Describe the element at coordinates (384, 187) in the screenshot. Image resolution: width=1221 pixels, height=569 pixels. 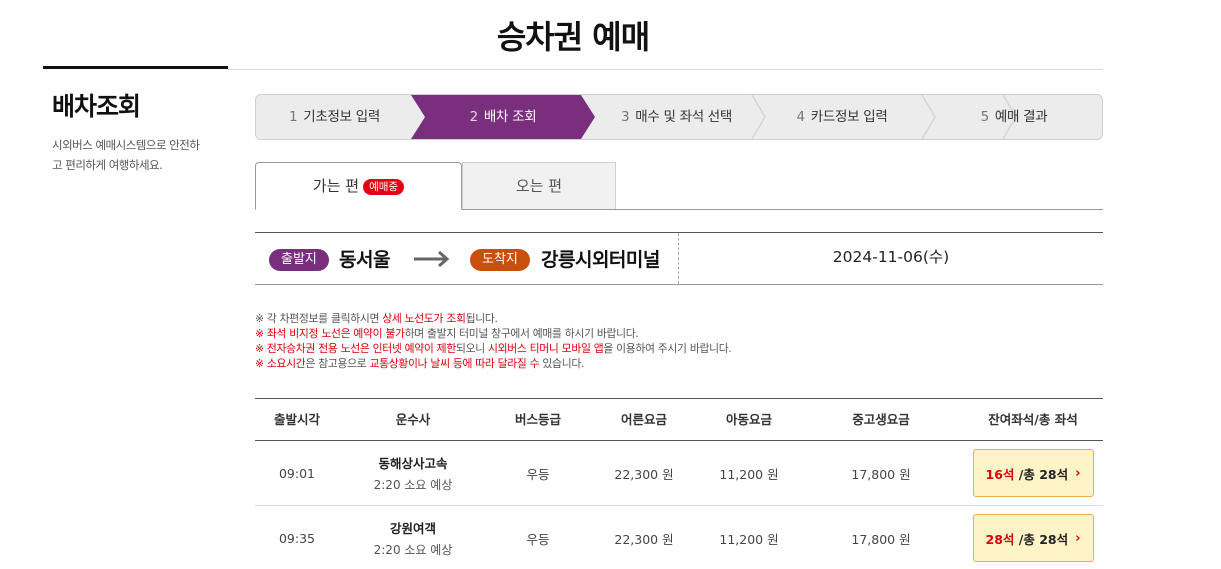
I see `booking-status-badge: 예매중` at that location.